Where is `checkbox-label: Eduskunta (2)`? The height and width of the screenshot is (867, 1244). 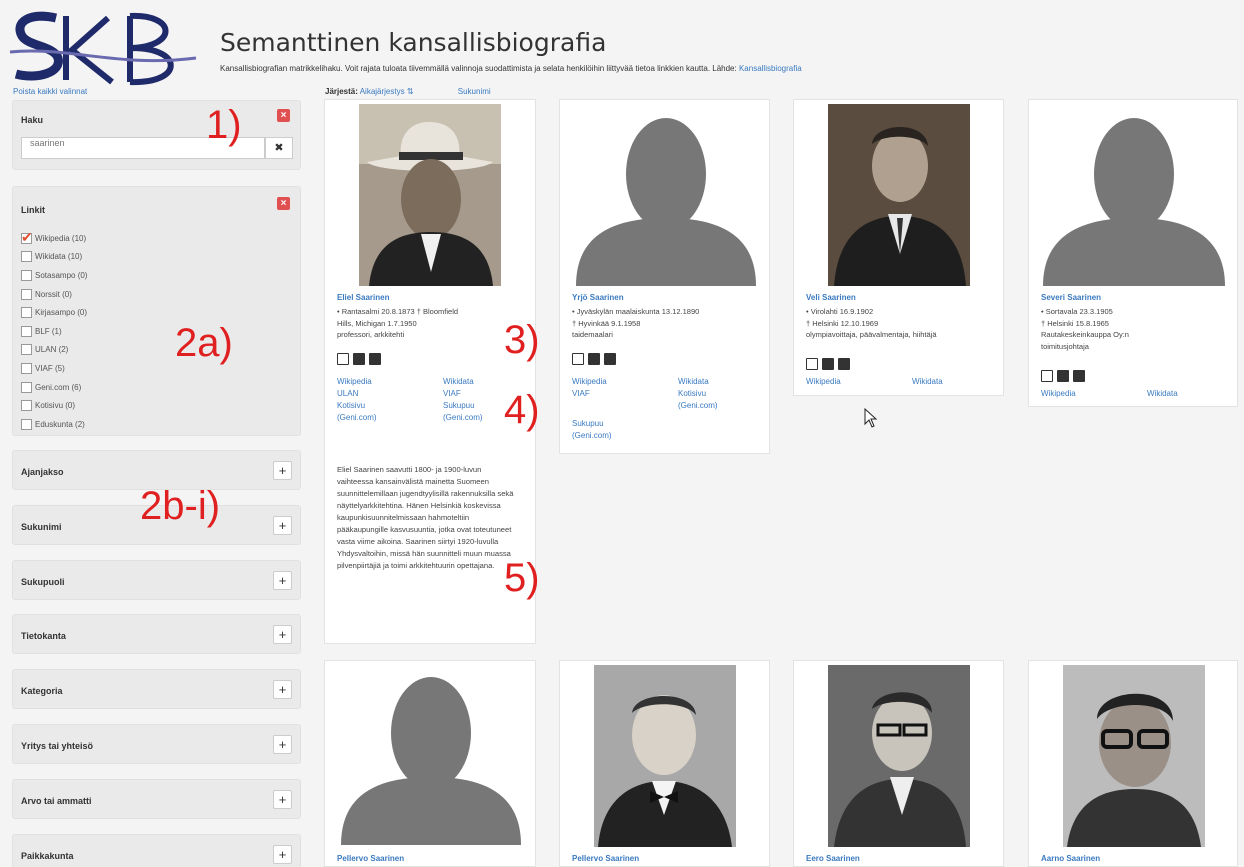
checkbox-label: Eduskunta (2) is located at coordinates (60, 424).